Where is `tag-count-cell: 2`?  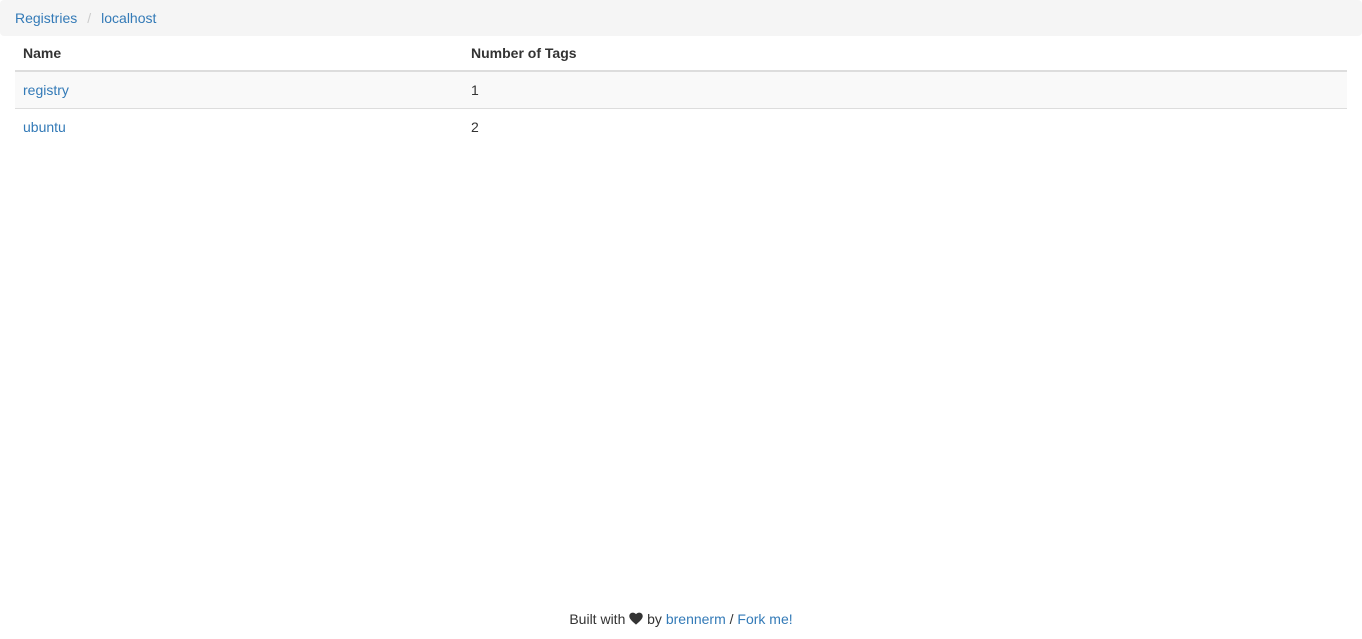
tag-count-cell: 2 is located at coordinates (905, 126).